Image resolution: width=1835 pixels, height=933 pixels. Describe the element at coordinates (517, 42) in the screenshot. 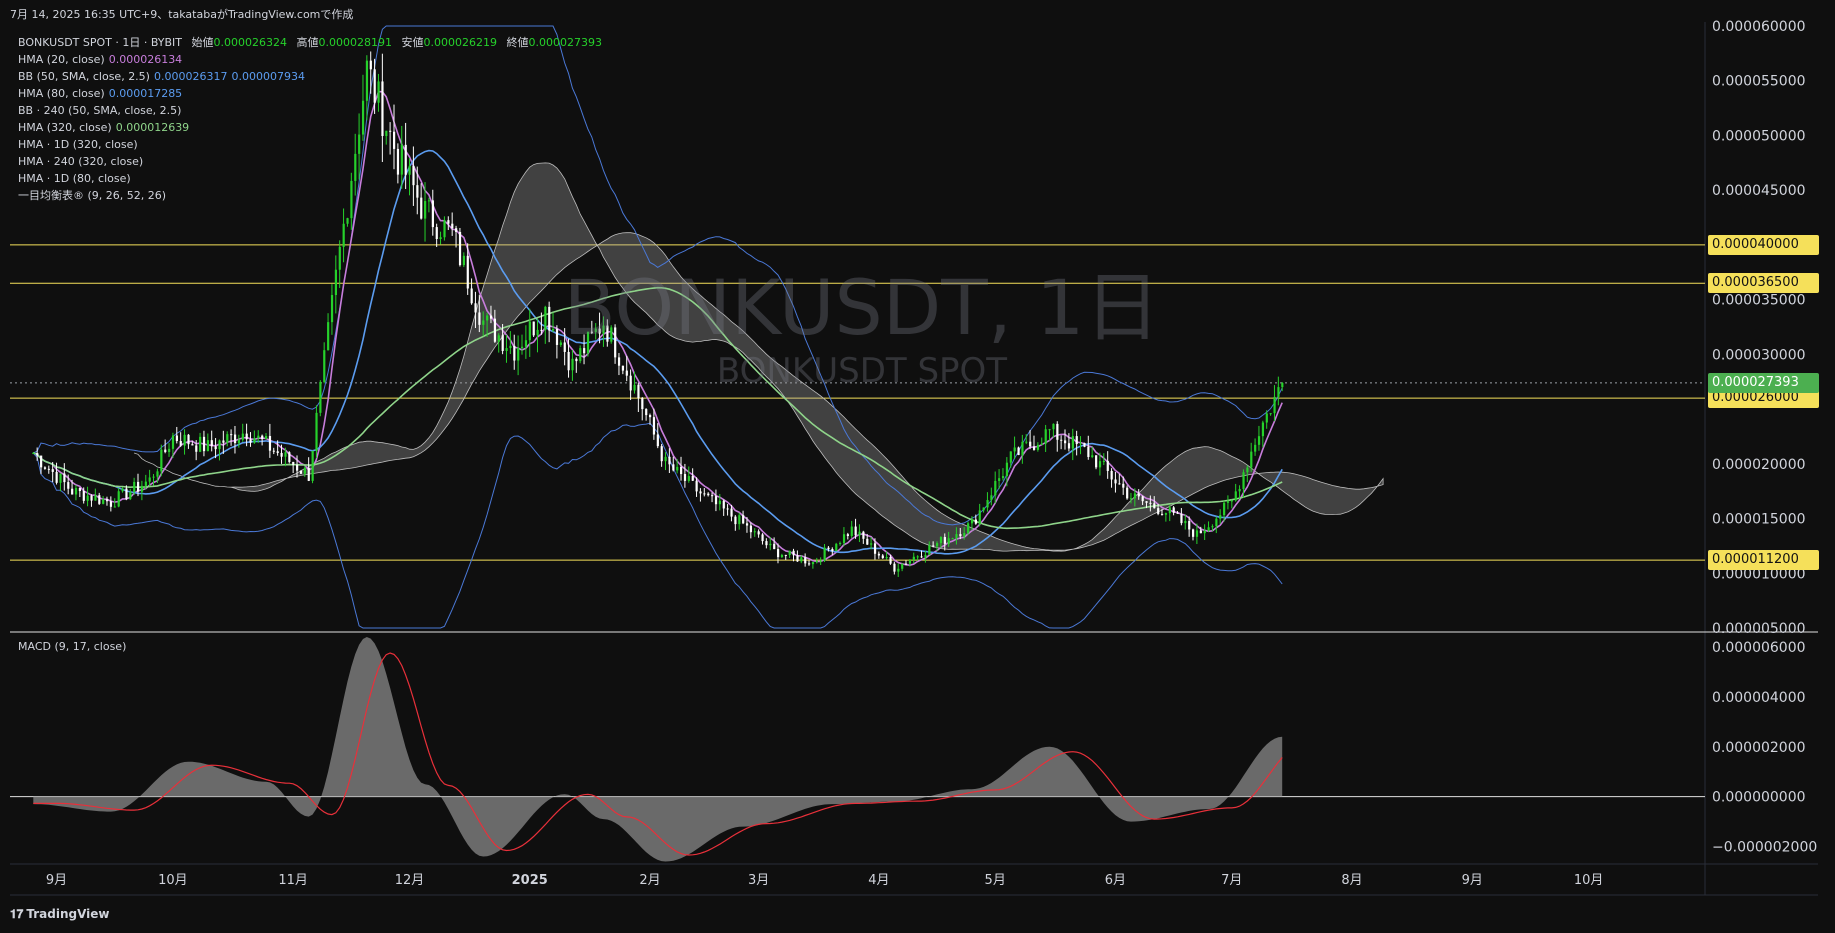

I see `legend-close-label: 終値` at that location.